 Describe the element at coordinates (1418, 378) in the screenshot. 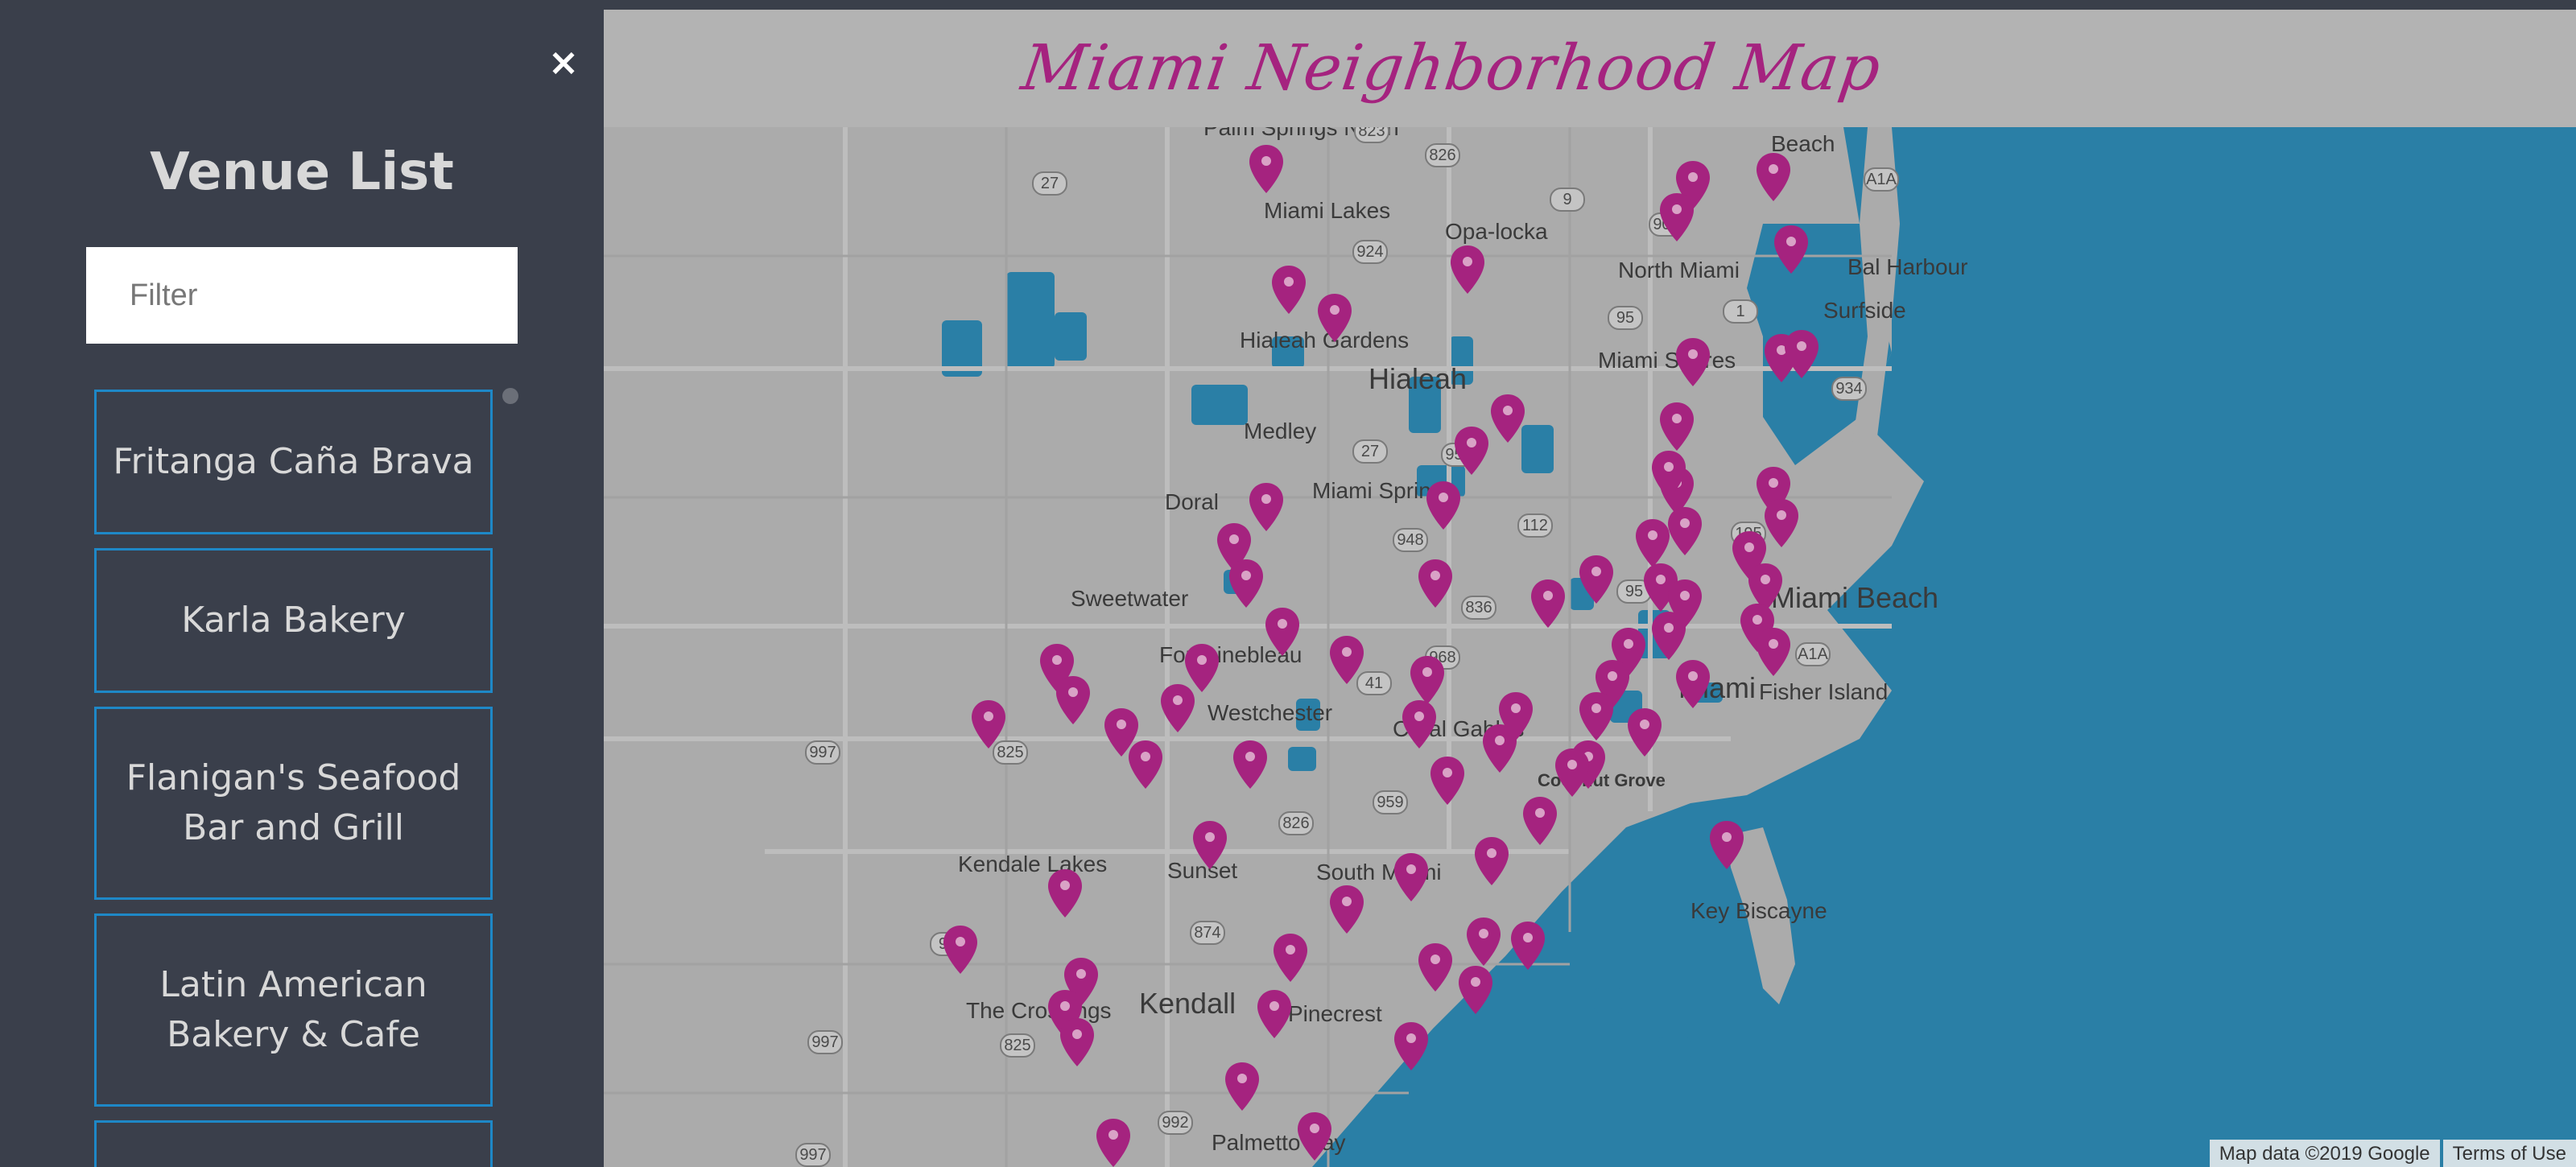

I see `place-label: Hialeah` at that location.